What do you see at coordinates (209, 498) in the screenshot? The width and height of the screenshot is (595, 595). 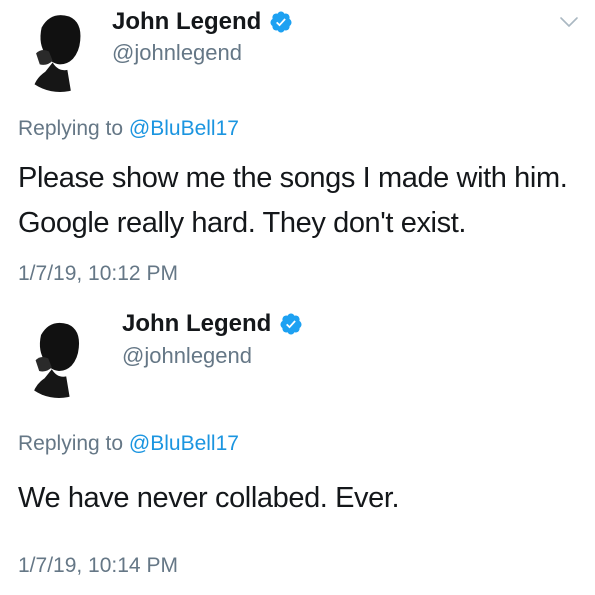 I see `tweet-text: We have never collabed. Ever.` at bounding box center [209, 498].